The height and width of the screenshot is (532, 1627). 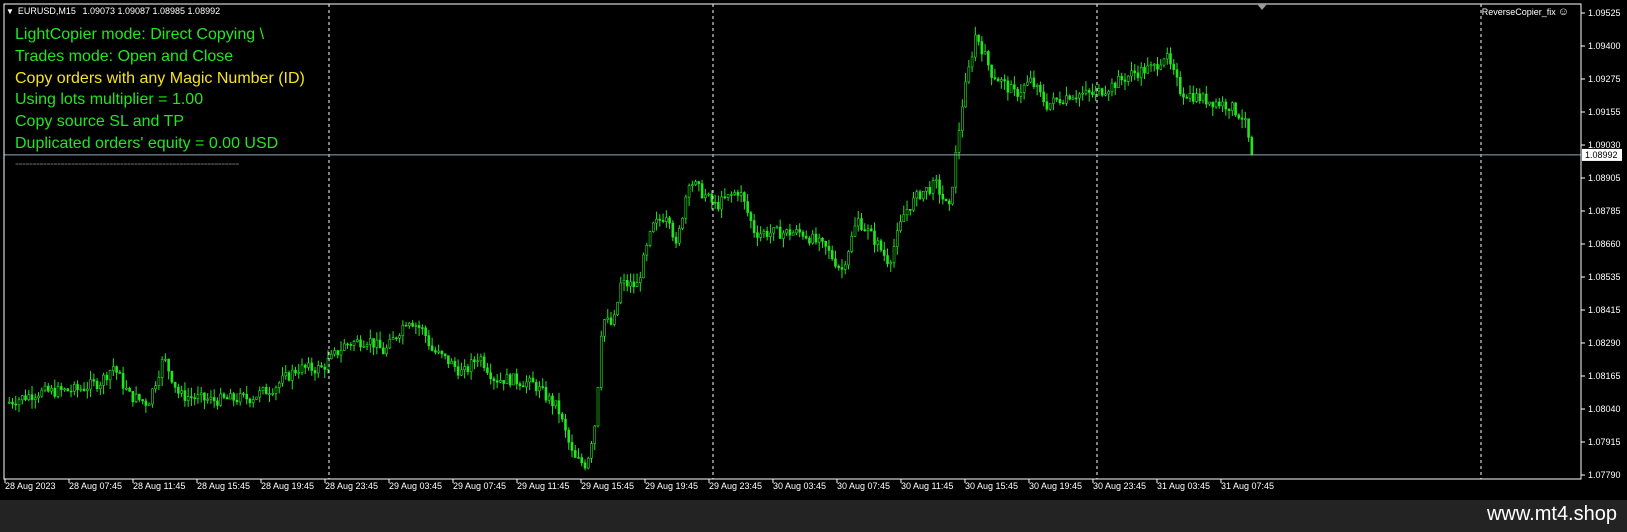 I want to click on time-tick-label: 29 Aug 07:45, so click(x=479, y=486).